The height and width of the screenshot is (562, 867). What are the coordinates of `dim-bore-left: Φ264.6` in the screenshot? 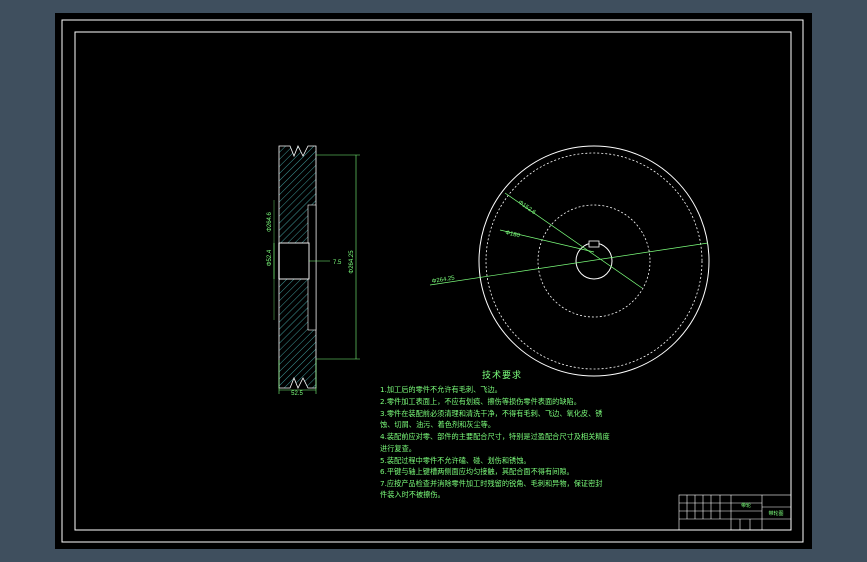 It's located at (270, 221).